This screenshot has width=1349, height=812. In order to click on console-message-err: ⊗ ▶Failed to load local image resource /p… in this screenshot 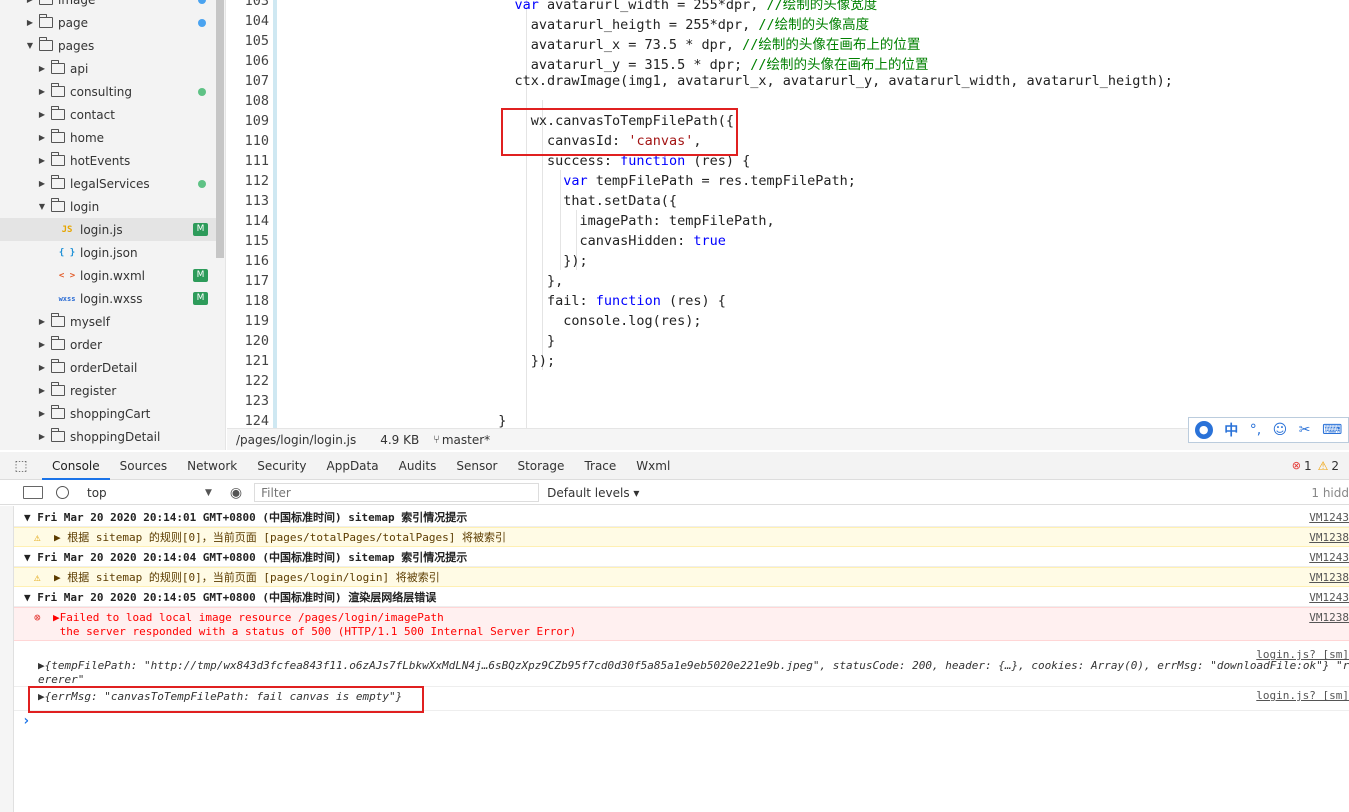, I will do `click(681, 624)`.